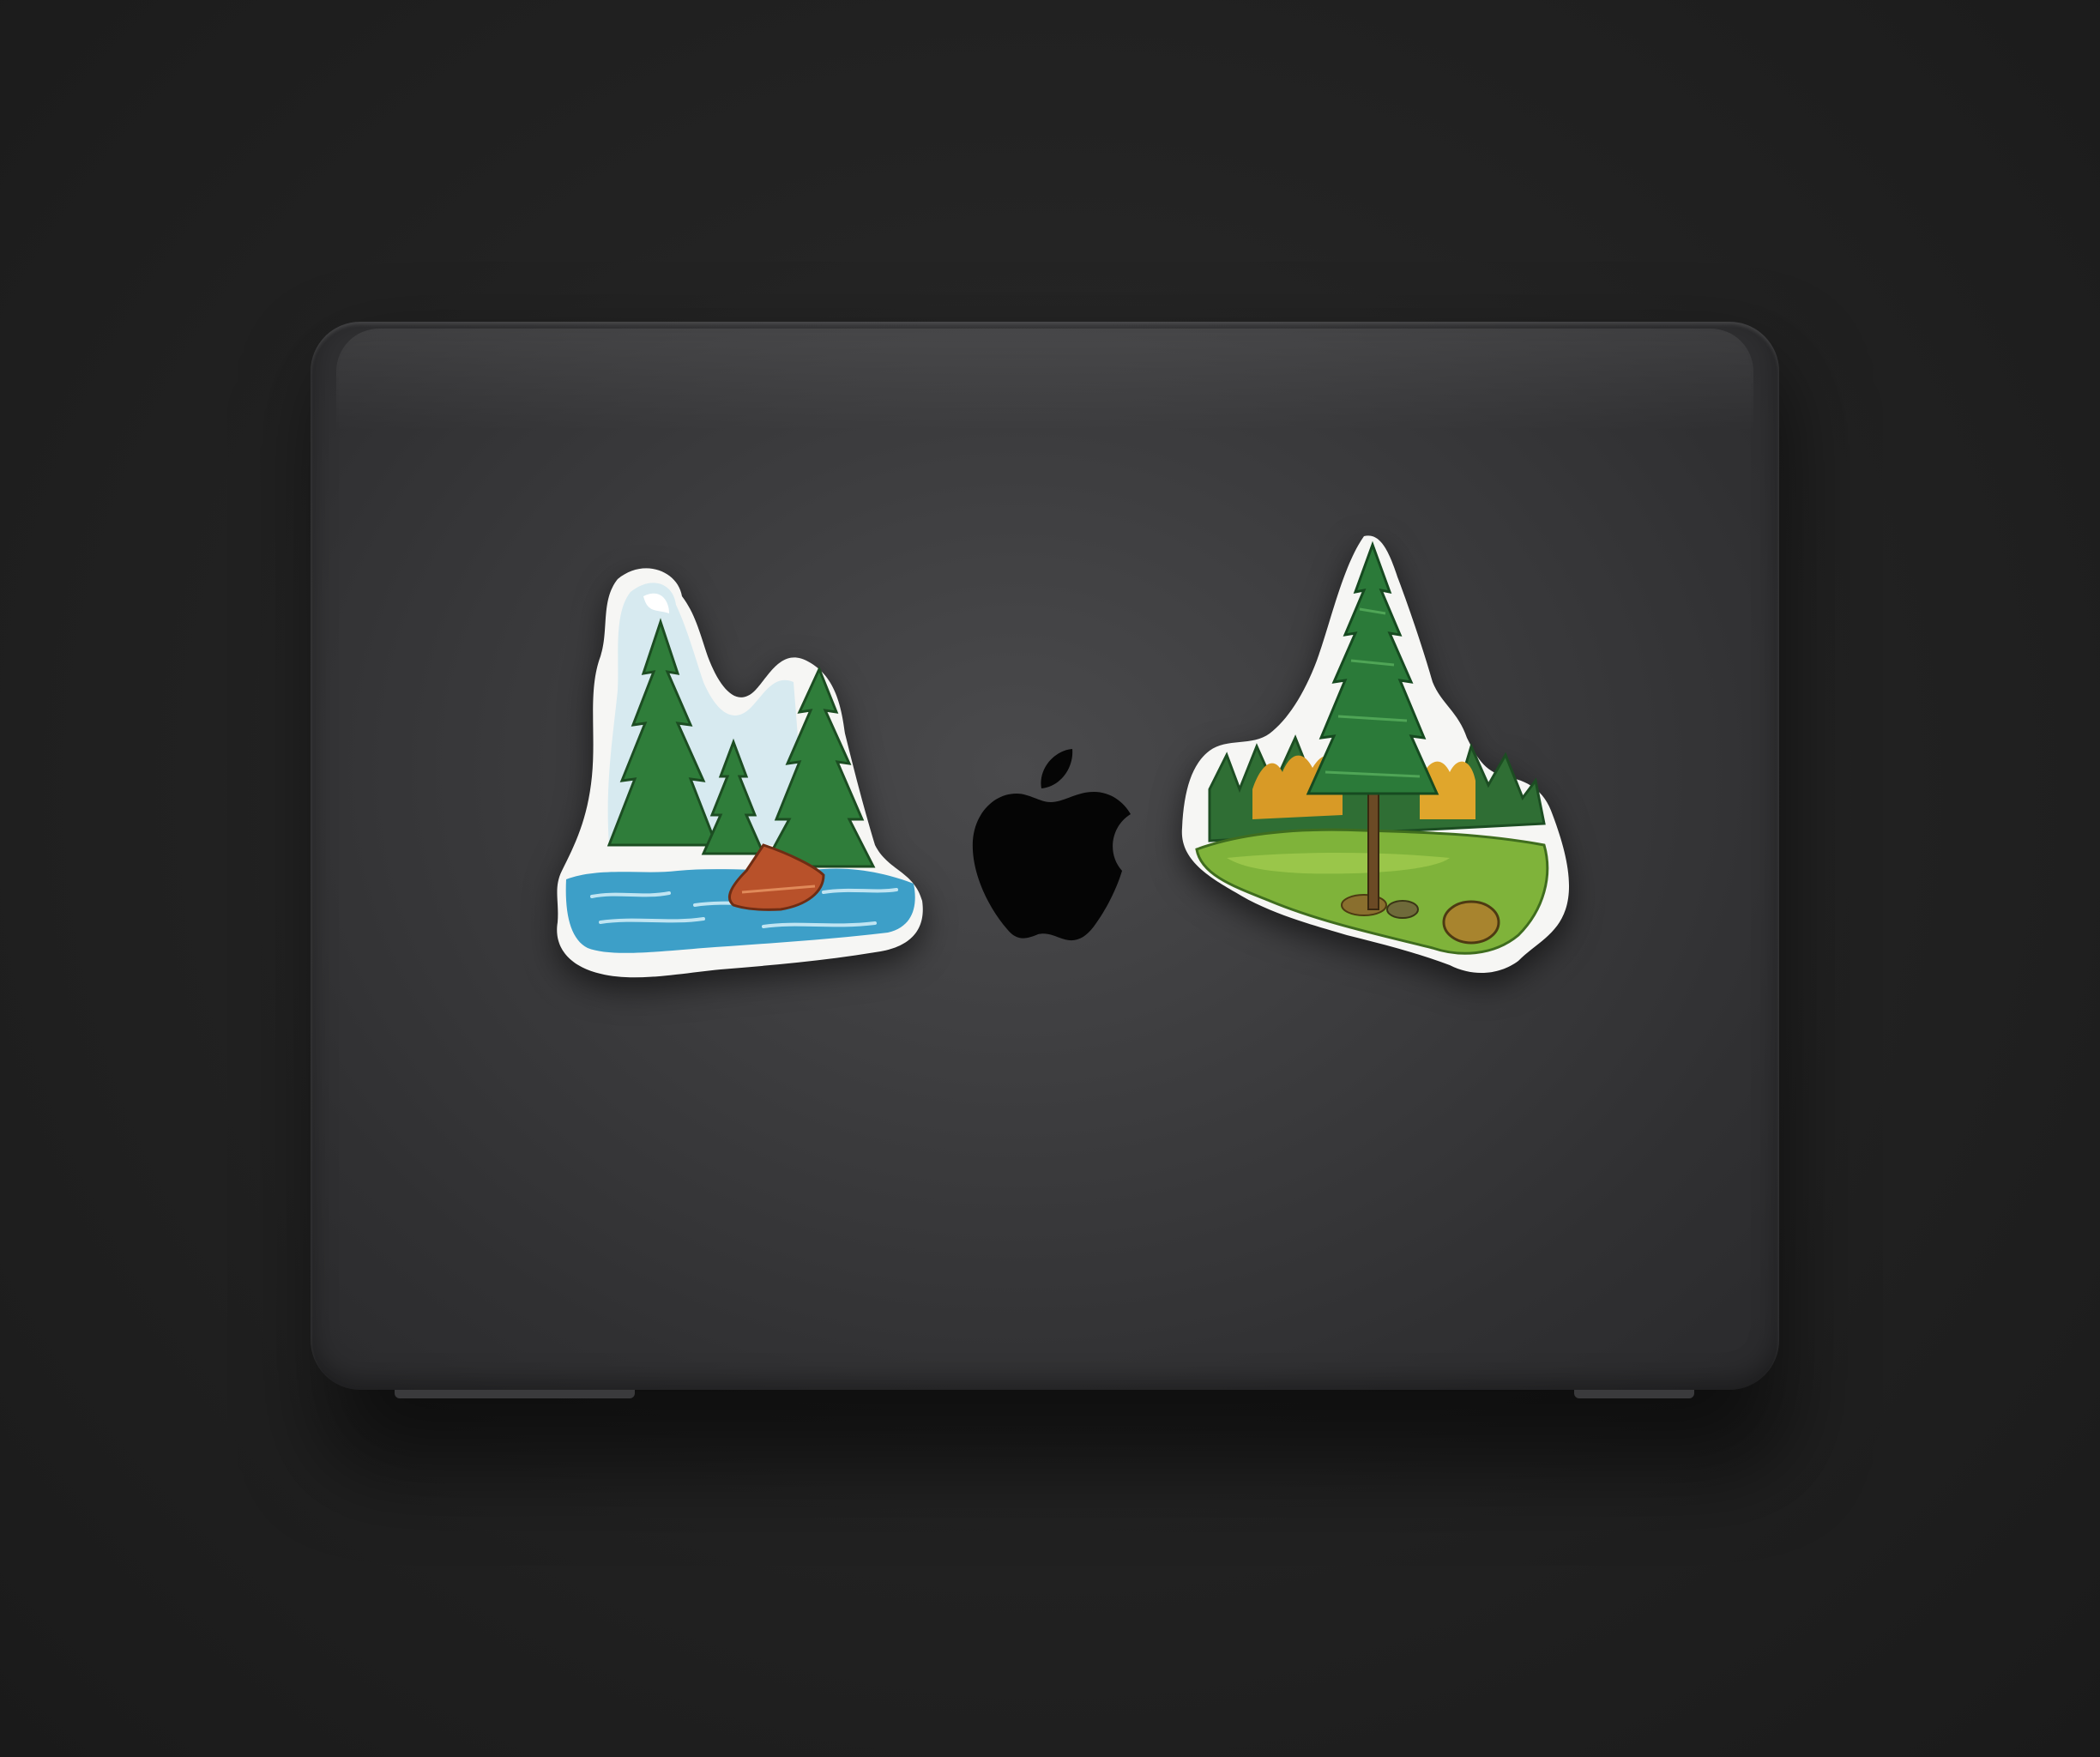 This screenshot has height=1757, width=2100. I want to click on laptop-sheen, so click(1044, 380).